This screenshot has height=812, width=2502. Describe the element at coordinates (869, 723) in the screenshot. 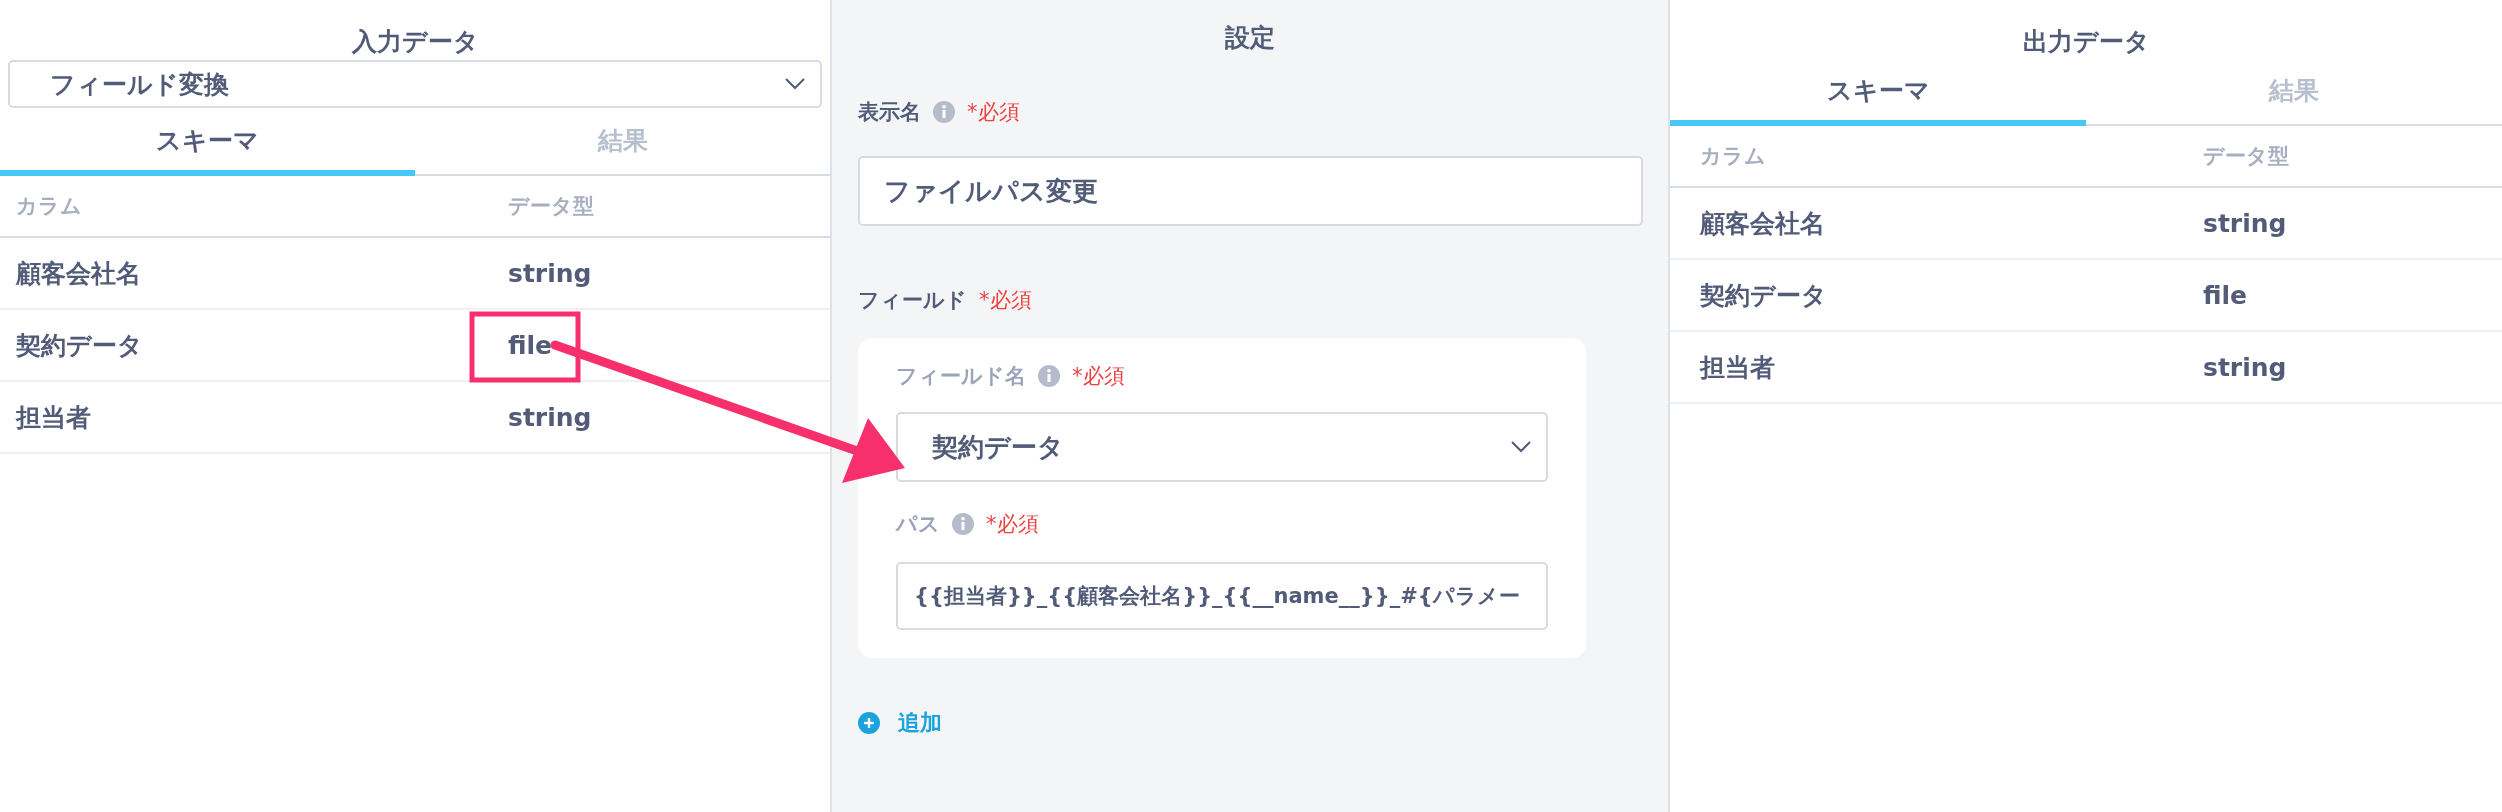

I see `plus-icon` at that location.